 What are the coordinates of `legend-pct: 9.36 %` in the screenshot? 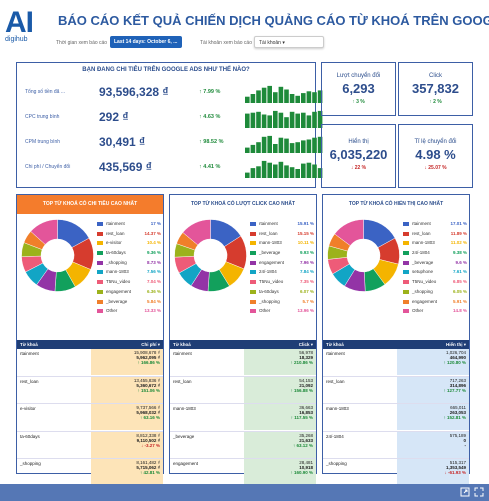 It's located at (153, 253).